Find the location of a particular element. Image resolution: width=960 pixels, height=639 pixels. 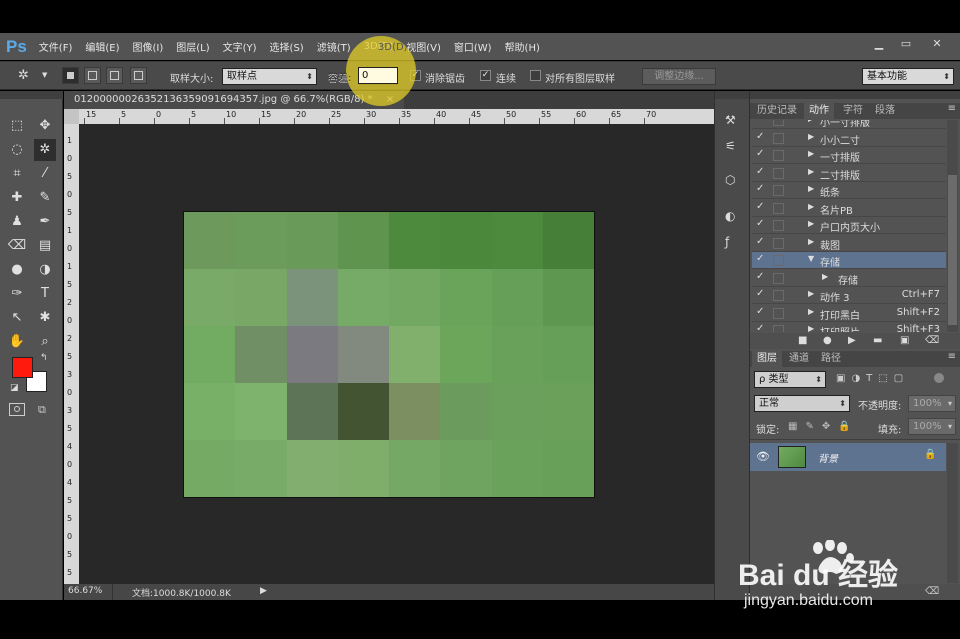

menu-file: 文件(F) is located at coordinates (56, 46).